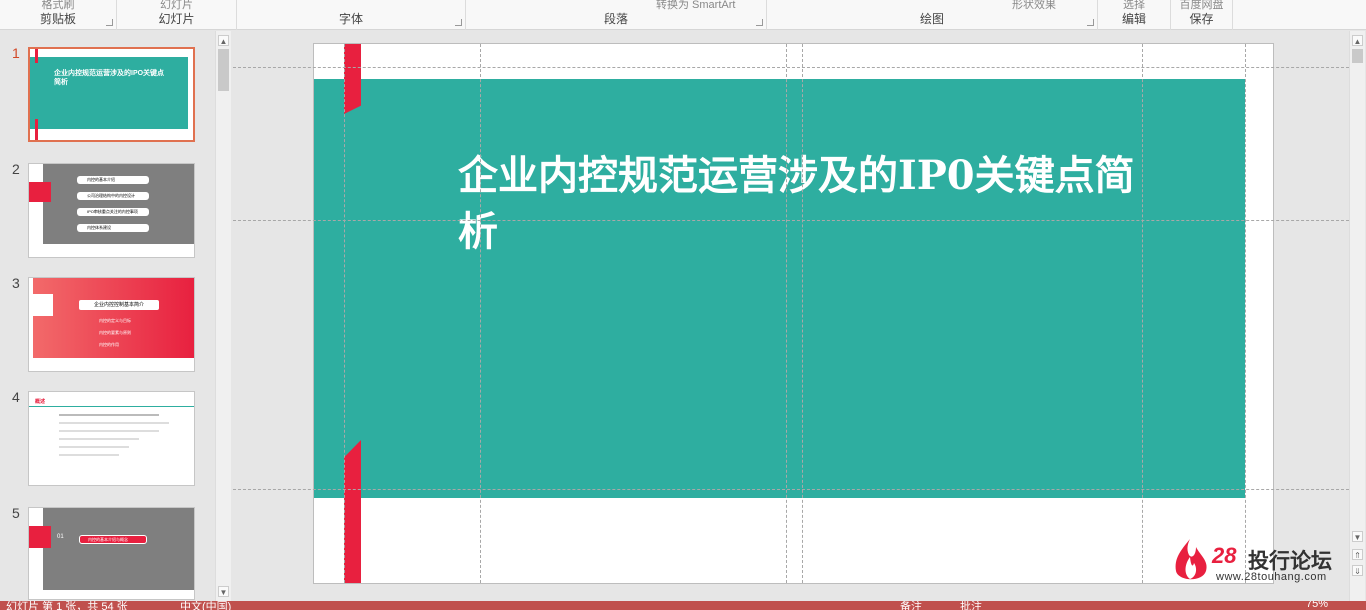  I want to click on thumb3-item-1: 内控的定义与目标, so click(115, 320).